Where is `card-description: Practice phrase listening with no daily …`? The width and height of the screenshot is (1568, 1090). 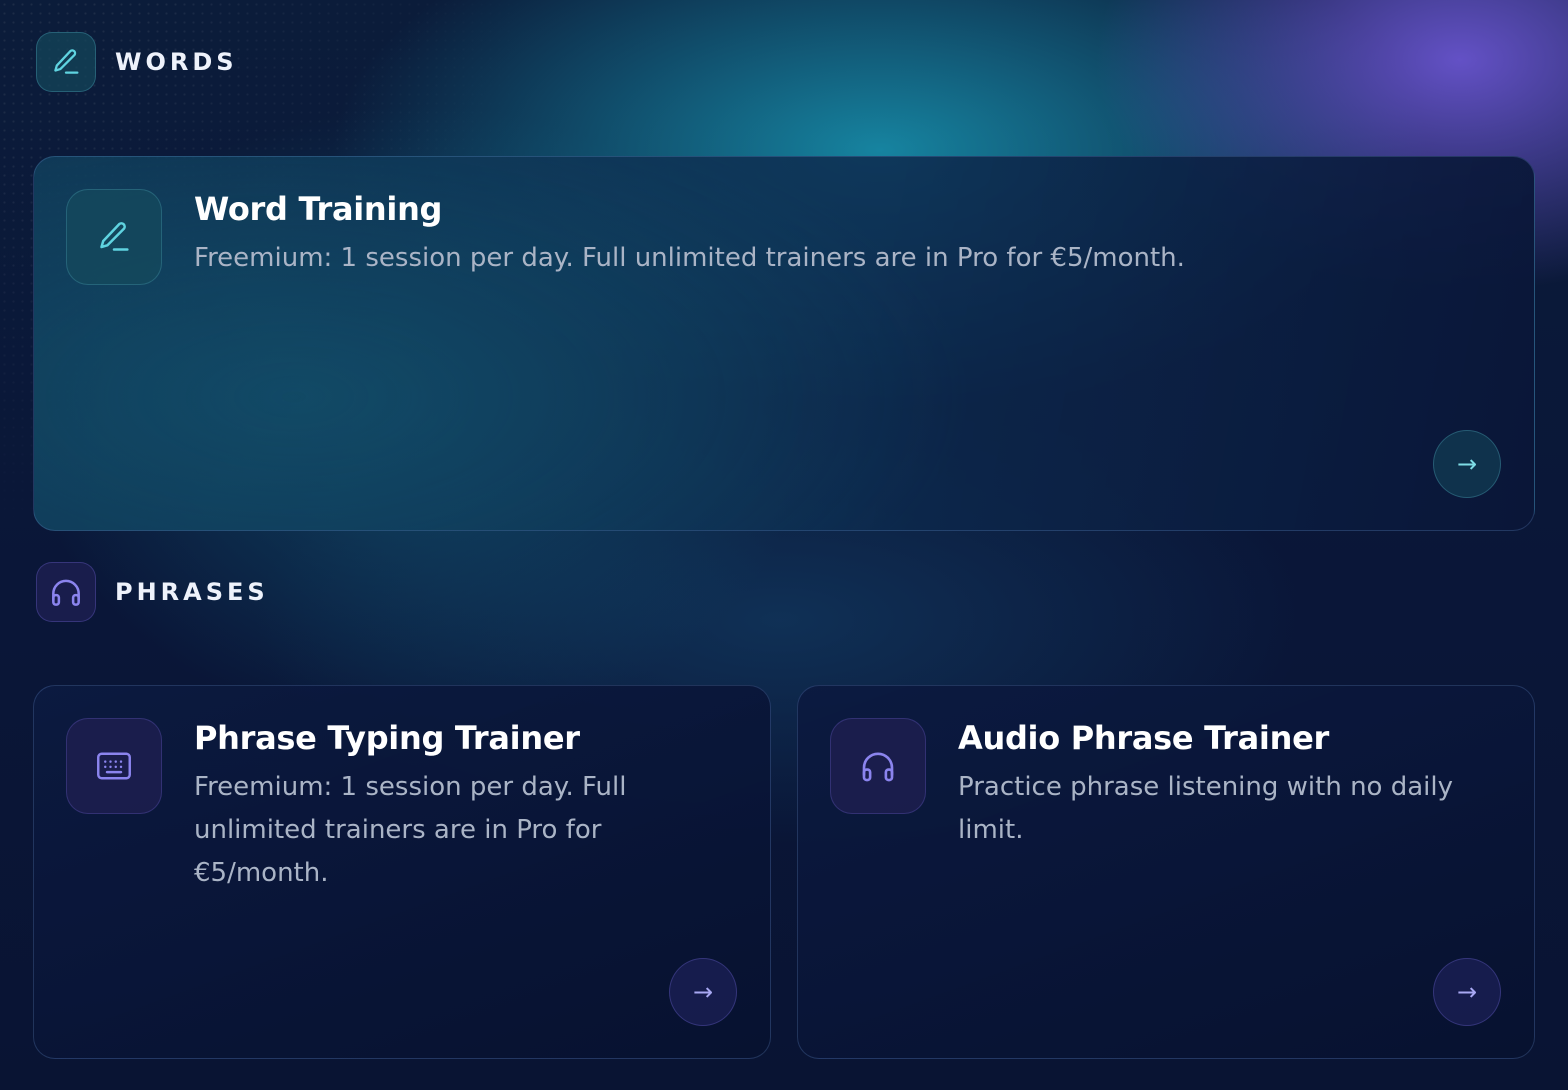 card-description: Practice phrase listening with no daily … is located at coordinates (1206, 808).